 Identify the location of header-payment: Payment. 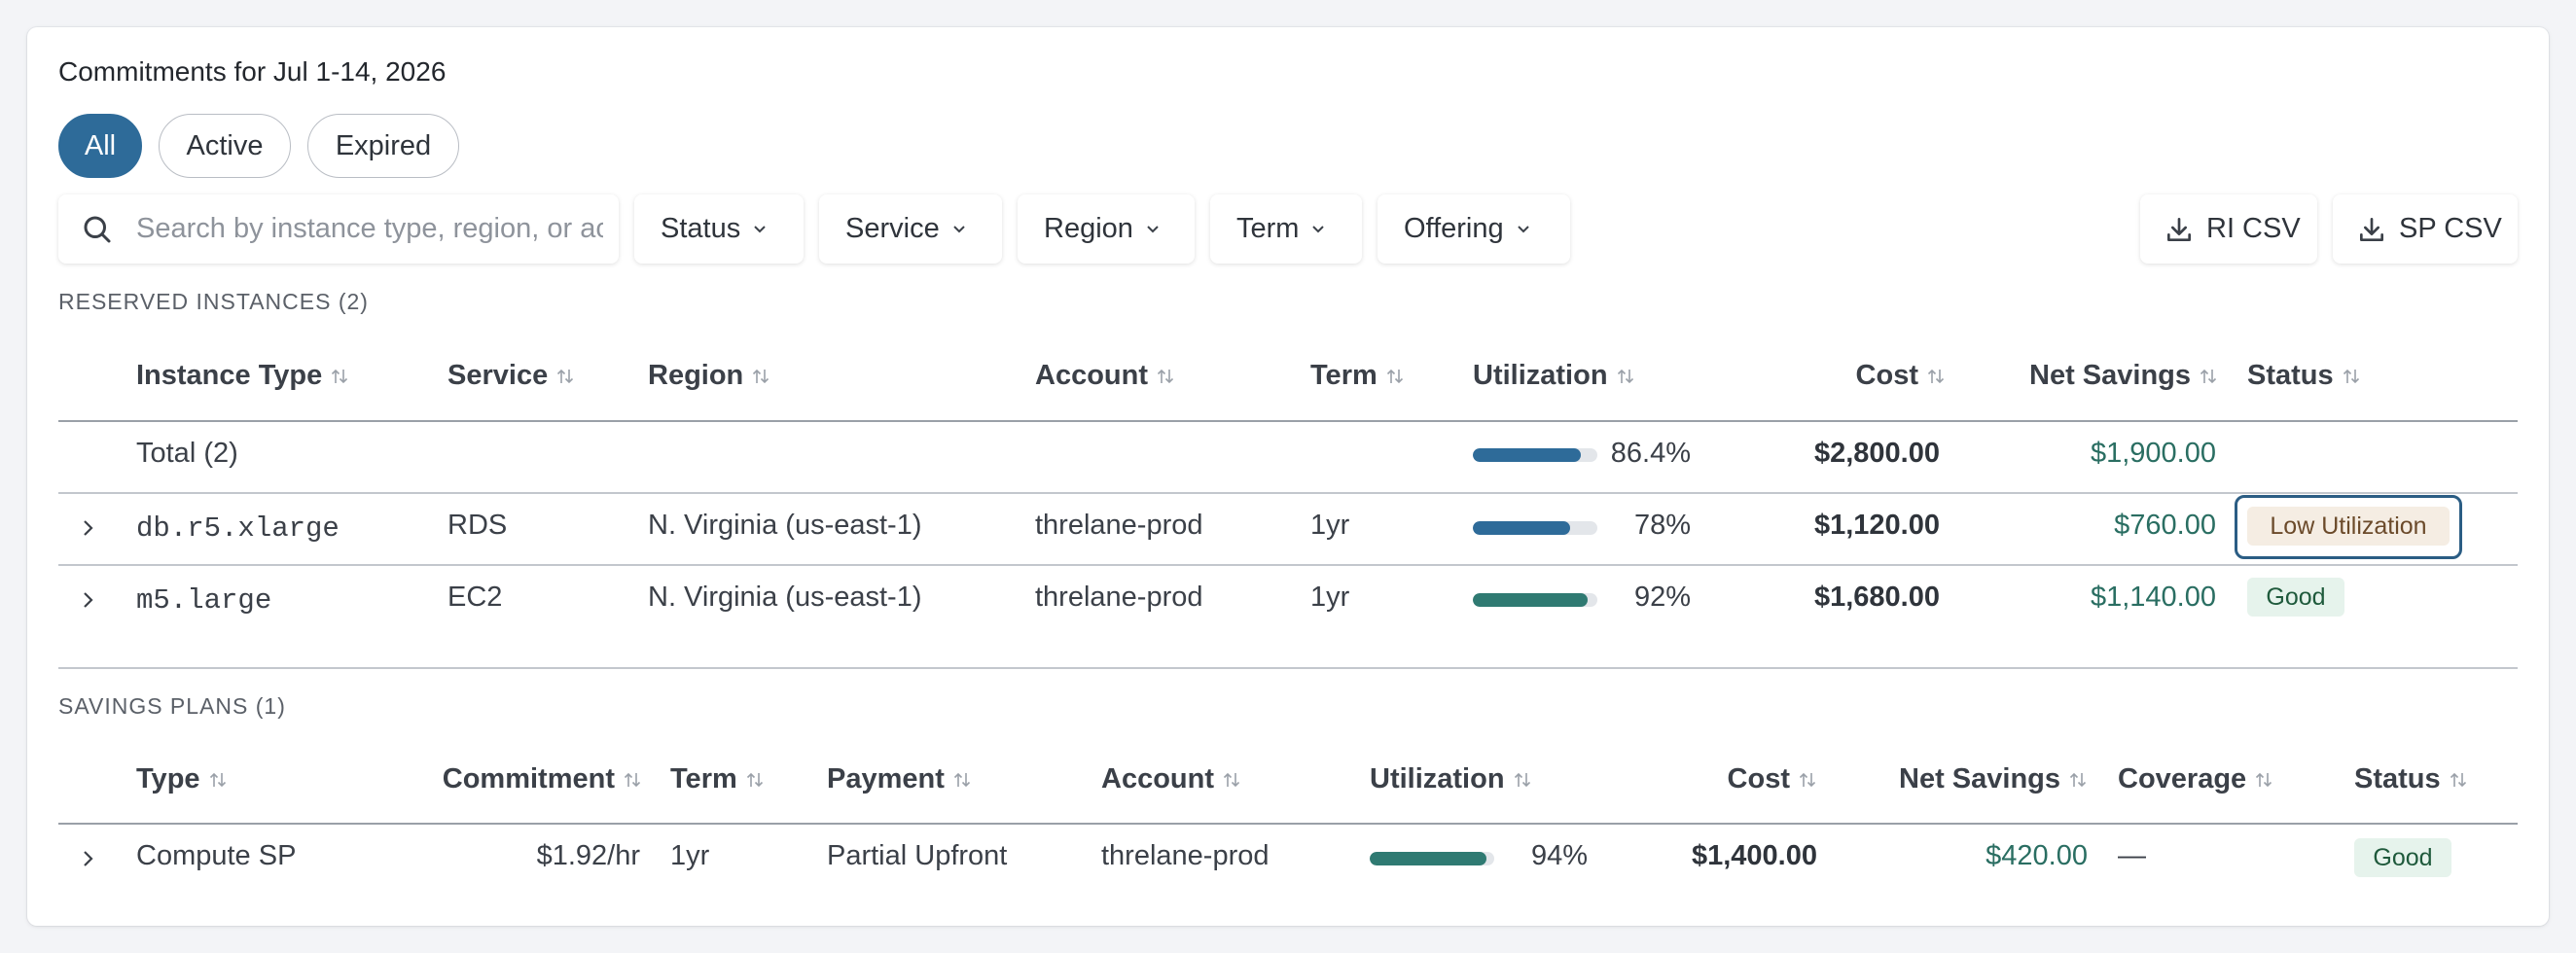
(899, 779).